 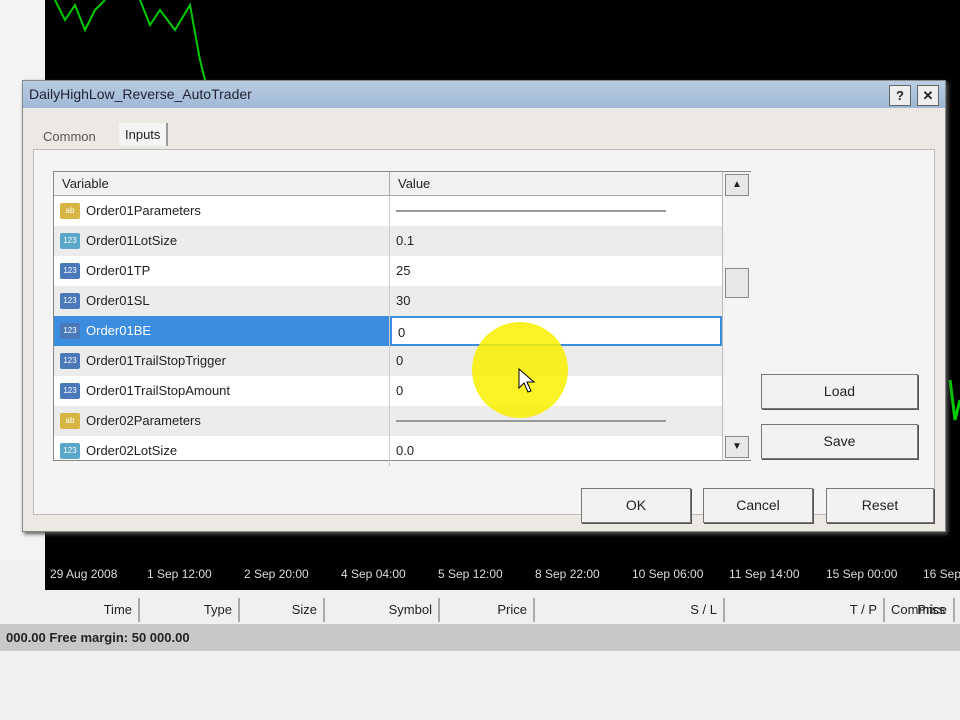 What do you see at coordinates (480, 637) in the screenshot?
I see `status-bar: 000.00 Free margin: 50 000.00` at bounding box center [480, 637].